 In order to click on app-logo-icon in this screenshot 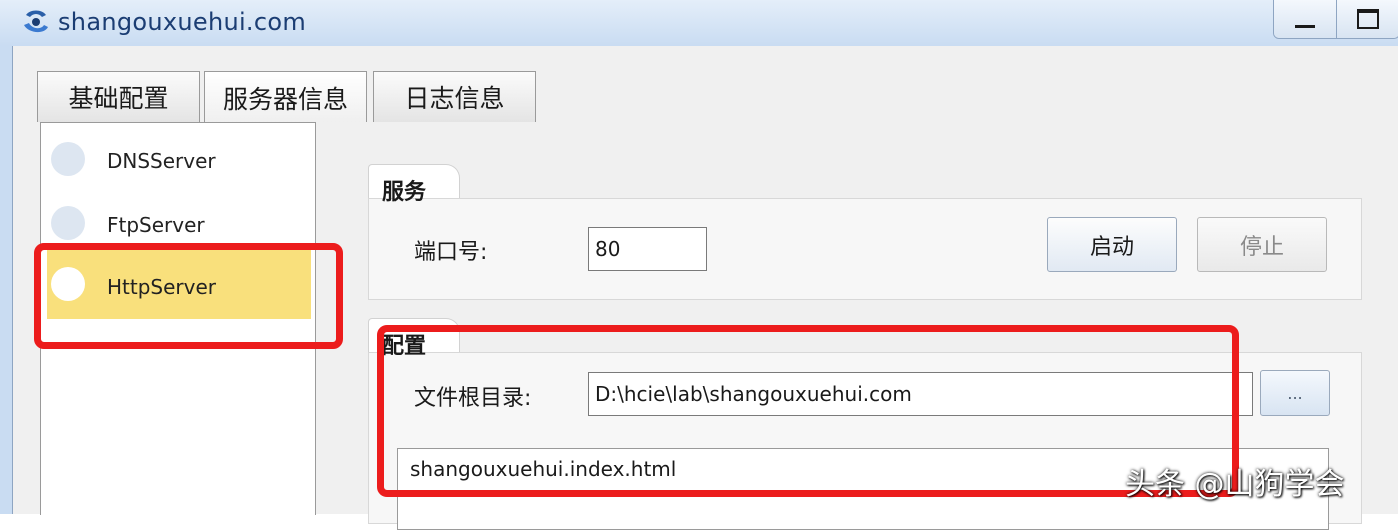, I will do `click(36, 21)`.